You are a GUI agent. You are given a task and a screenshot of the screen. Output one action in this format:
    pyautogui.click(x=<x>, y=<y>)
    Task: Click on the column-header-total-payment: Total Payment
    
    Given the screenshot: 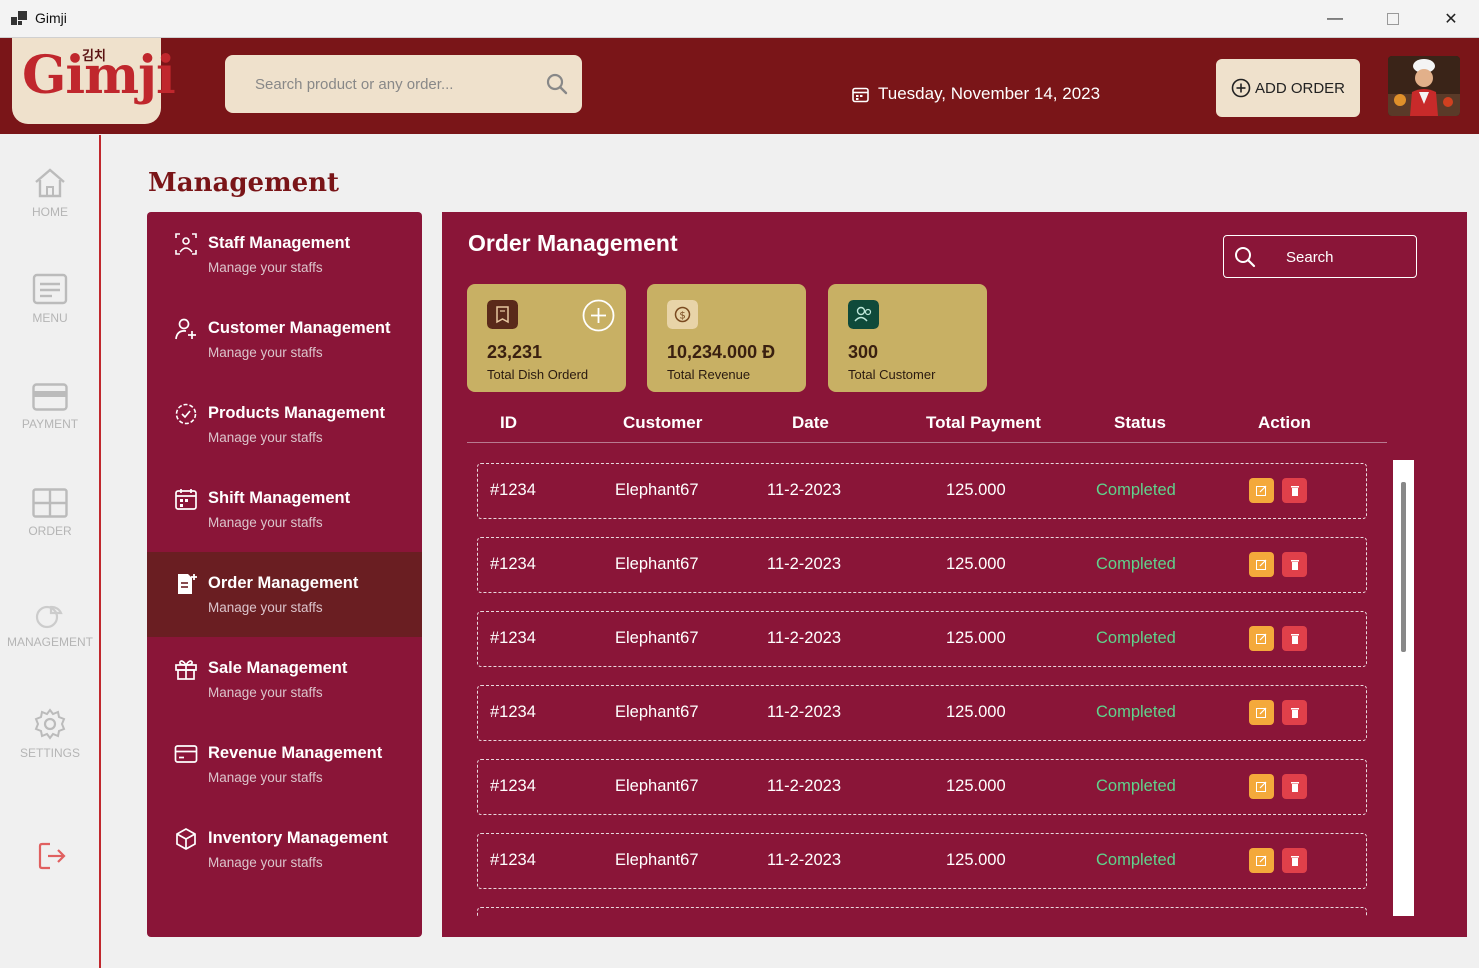 What is the action you would take?
    pyautogui.click(x=983, y=422)
    